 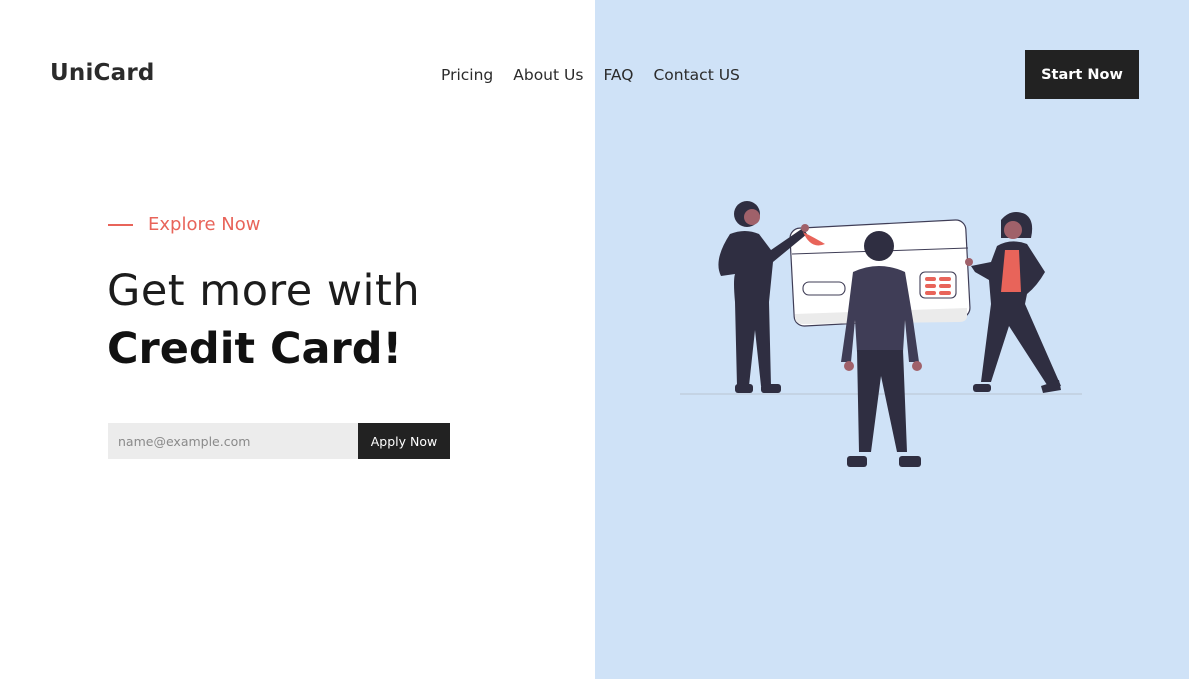 I want to click on apply-form: Apply Now, so click(x=279, y=441).